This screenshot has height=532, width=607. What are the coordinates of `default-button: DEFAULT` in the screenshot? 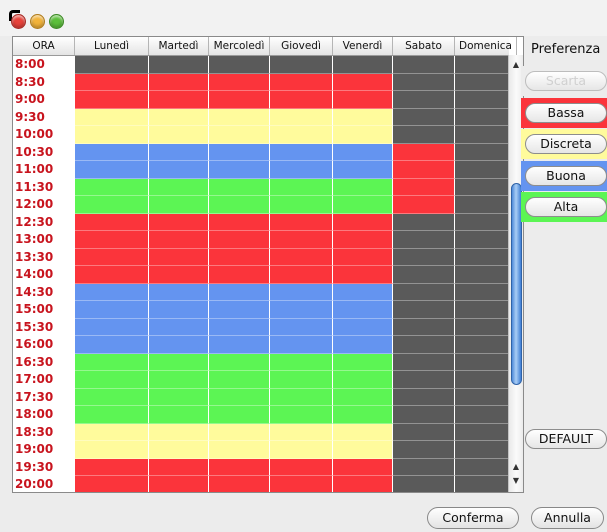 It's located at (566, 439).